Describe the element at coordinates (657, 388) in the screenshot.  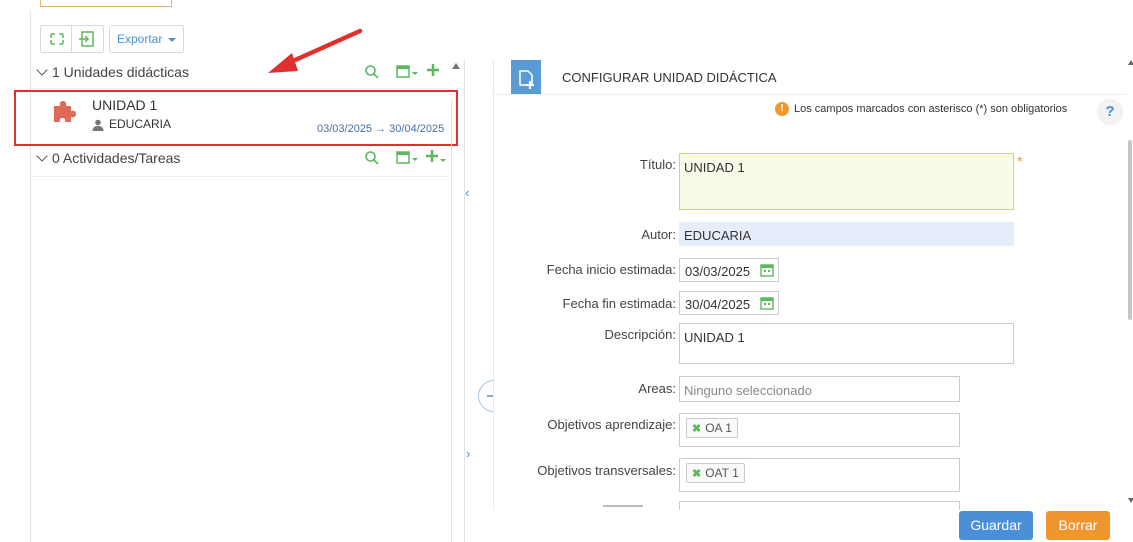
I see `areas-label: Areas:` at that location.